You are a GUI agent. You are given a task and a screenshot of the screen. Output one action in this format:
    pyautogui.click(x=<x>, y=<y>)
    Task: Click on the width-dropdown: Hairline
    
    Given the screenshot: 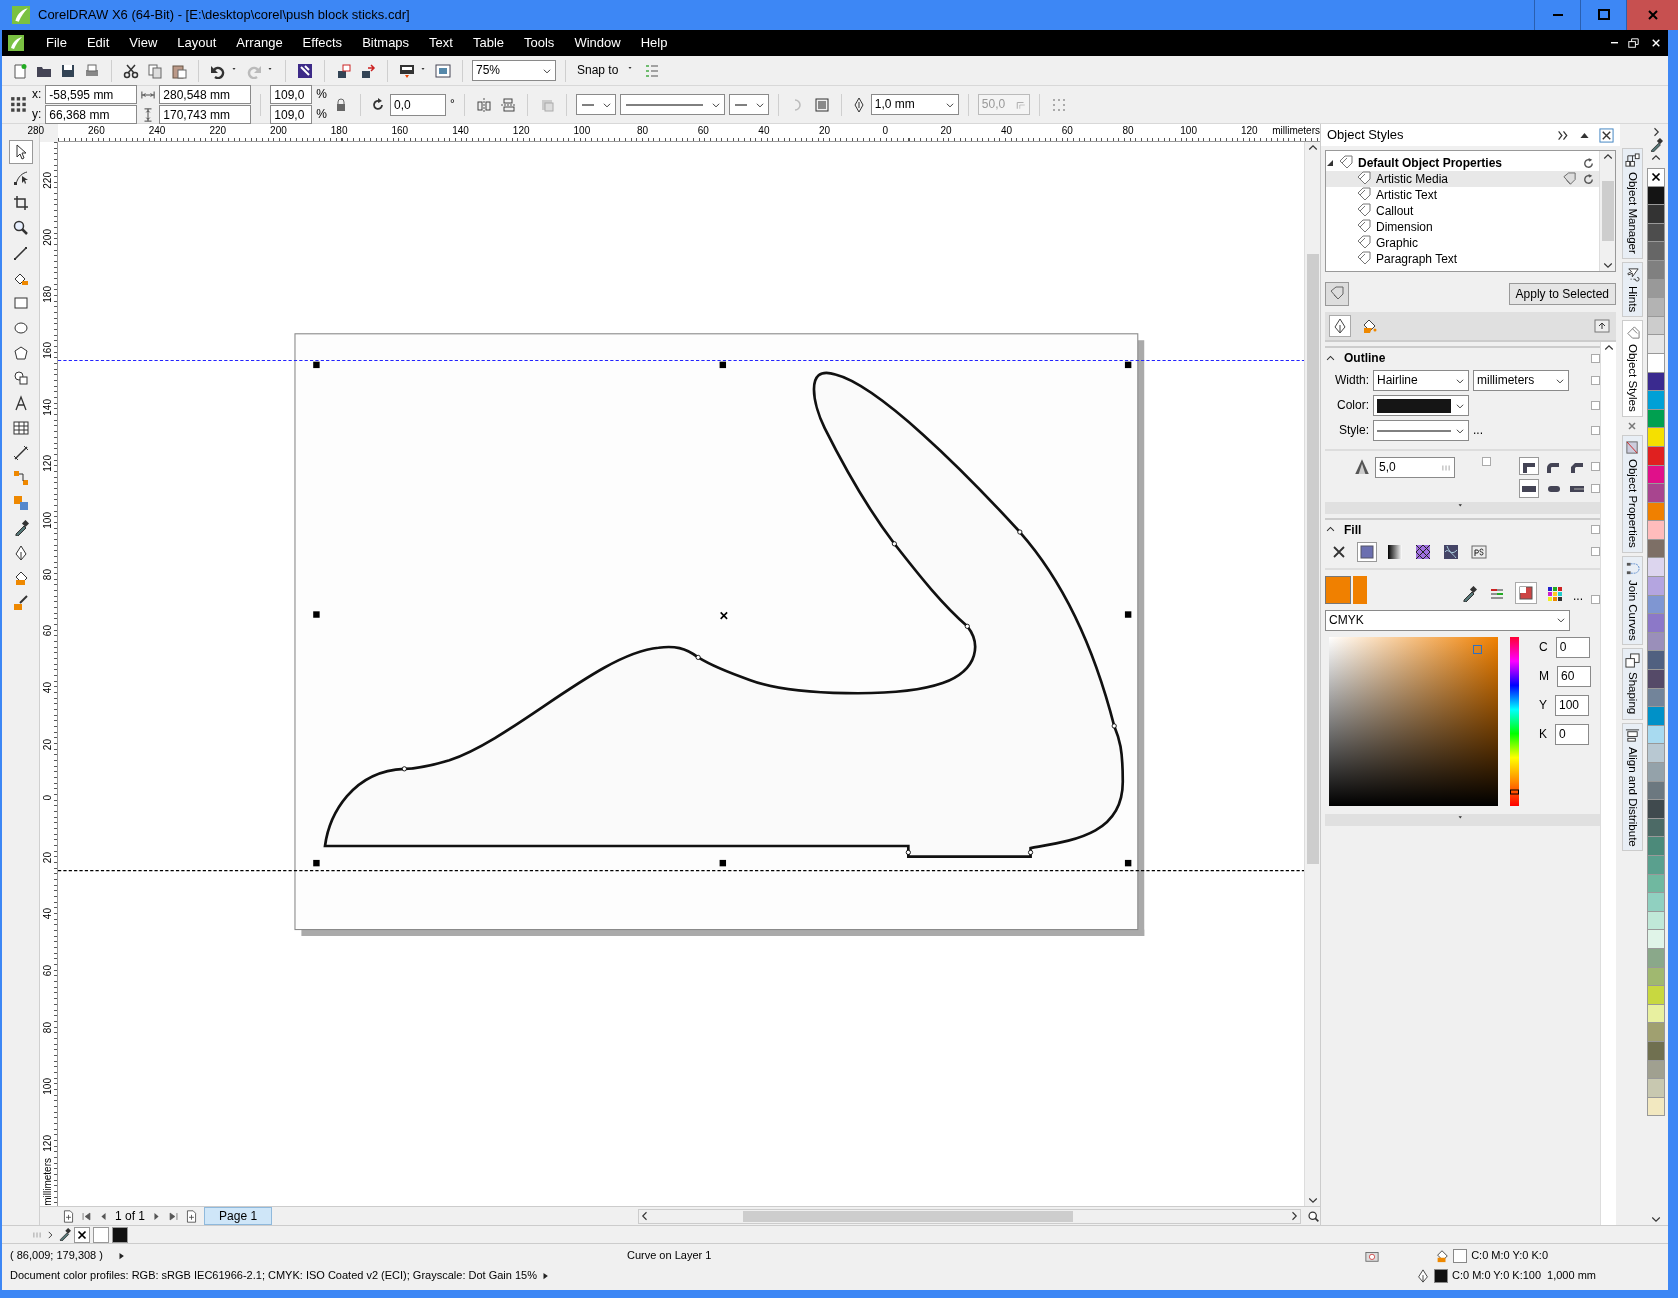 What is the action you would take?
    pyautogui.click(x=1421, y=380)
    